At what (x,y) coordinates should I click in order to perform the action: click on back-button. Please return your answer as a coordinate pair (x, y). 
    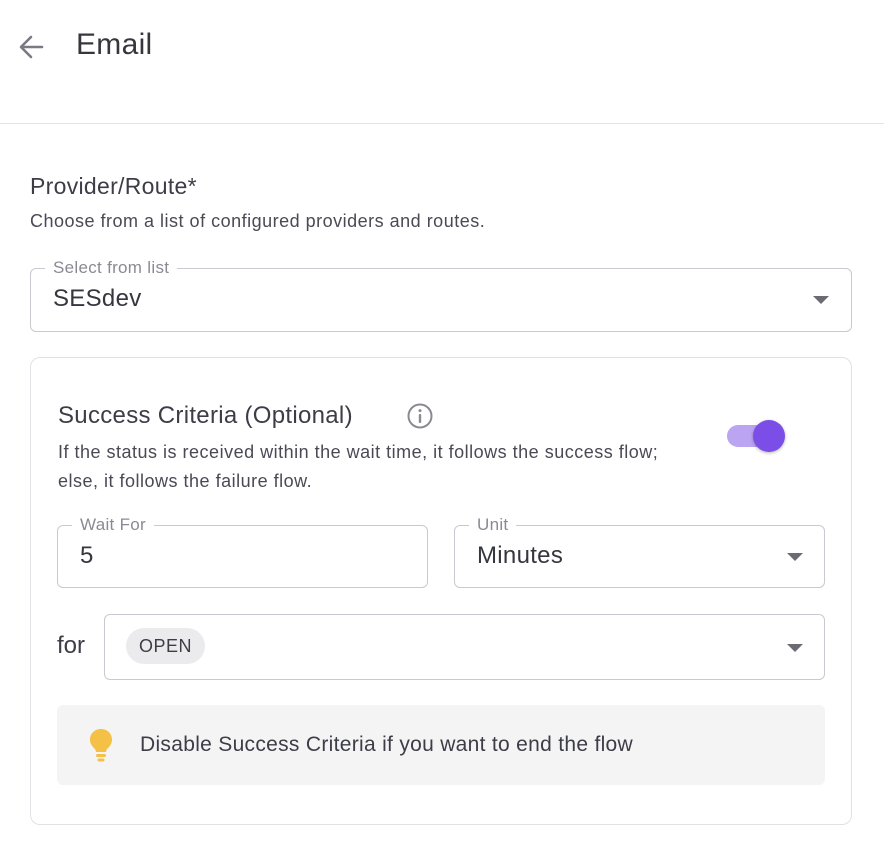
    Looking at the image, I should click on (31, 47).